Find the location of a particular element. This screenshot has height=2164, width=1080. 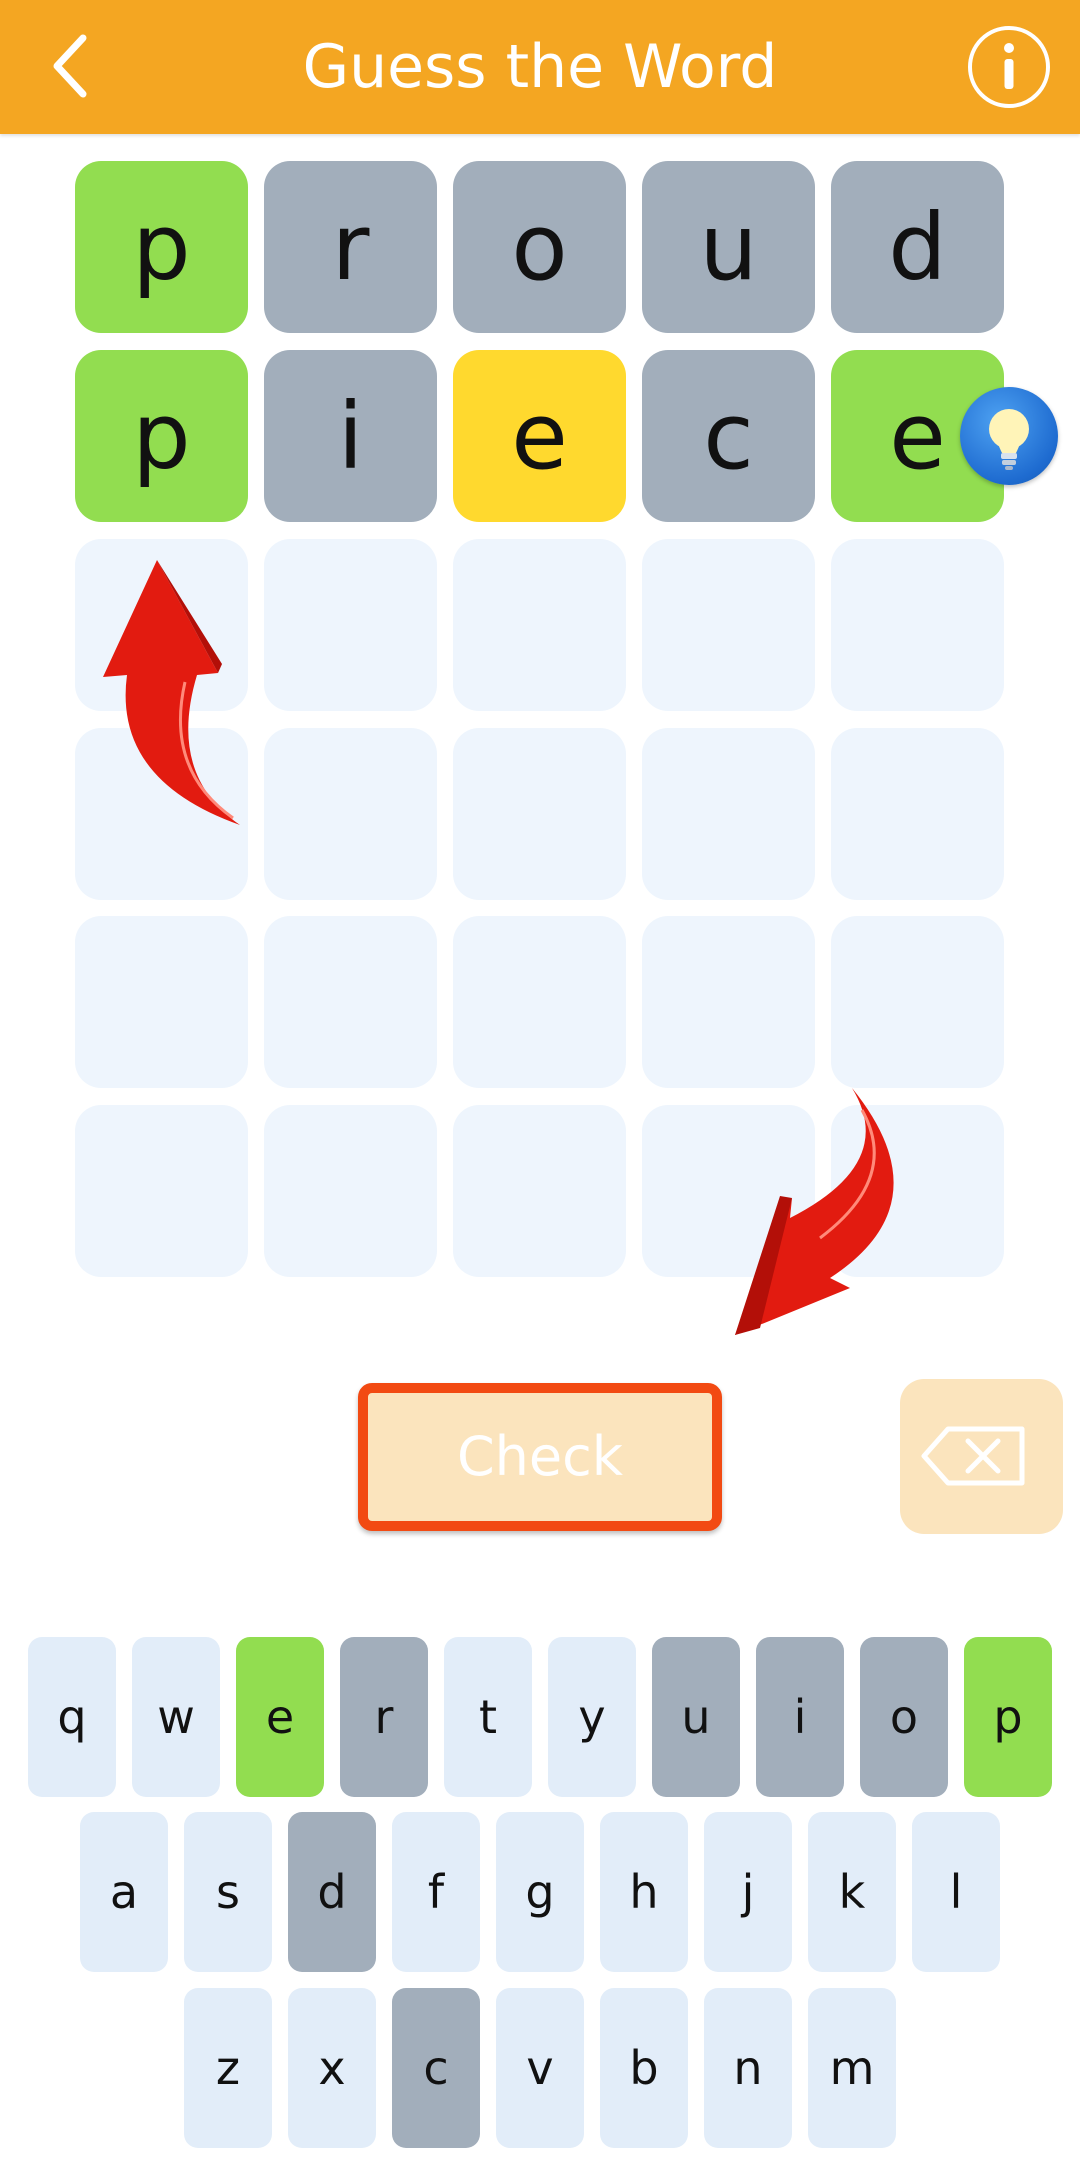

lightbulb-icon is located at coordinates (1009, 439).